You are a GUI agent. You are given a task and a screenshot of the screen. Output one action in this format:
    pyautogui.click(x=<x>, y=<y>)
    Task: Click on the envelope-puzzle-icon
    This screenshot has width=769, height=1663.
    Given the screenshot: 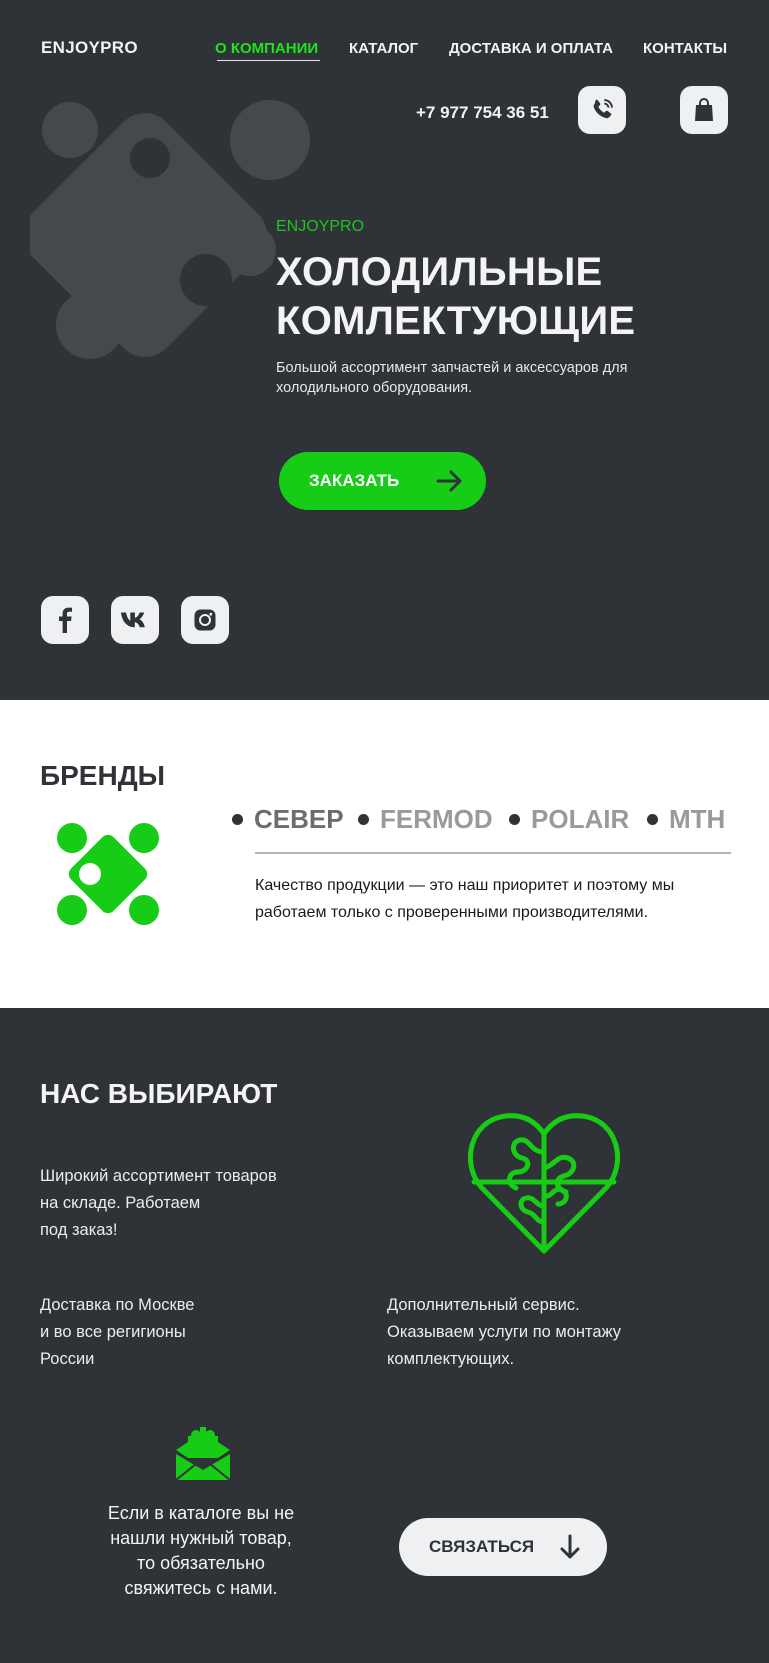 What is the action you would take?
    pyautogui.click(x=203, y=1454)
    